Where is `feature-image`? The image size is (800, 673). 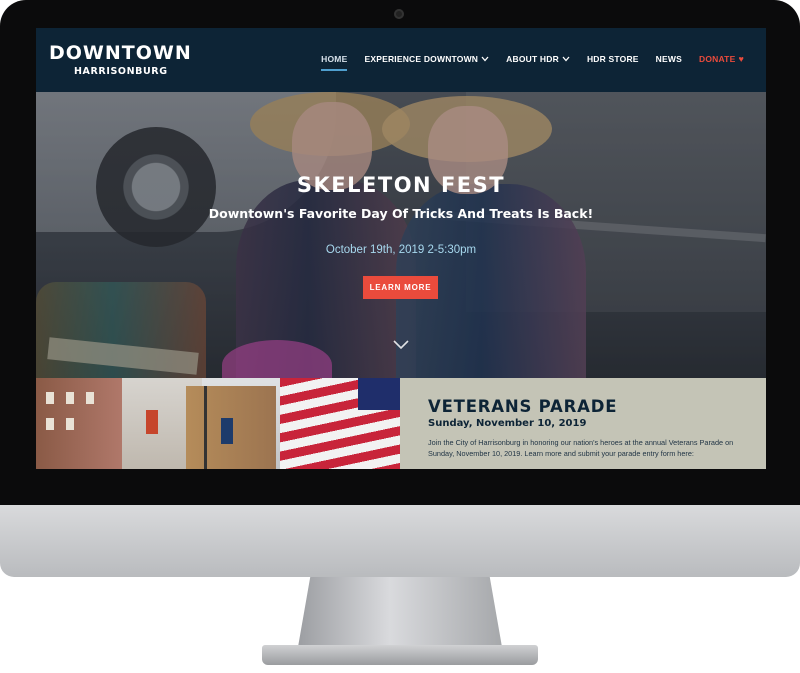 feature-image is located at coordinates (218, 423).